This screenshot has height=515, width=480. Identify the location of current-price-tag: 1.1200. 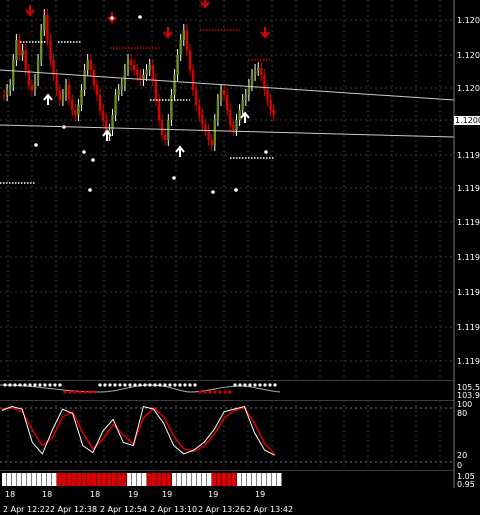
(467, 120).